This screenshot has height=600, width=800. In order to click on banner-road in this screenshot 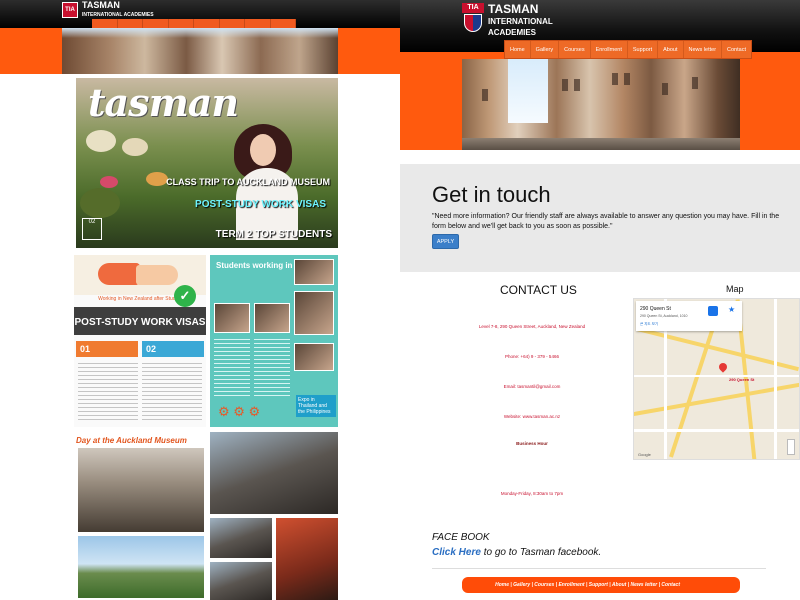, I will do `click(601, 144)`.